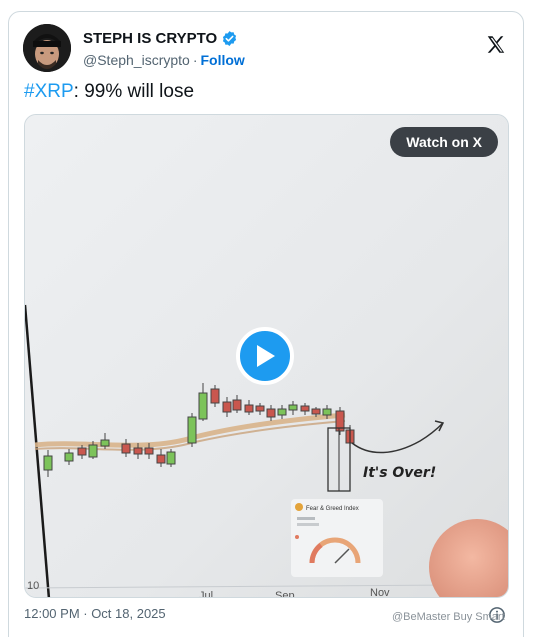  I want to click on tweet-text: #XRP: 99% will lose, so click(109, 92).